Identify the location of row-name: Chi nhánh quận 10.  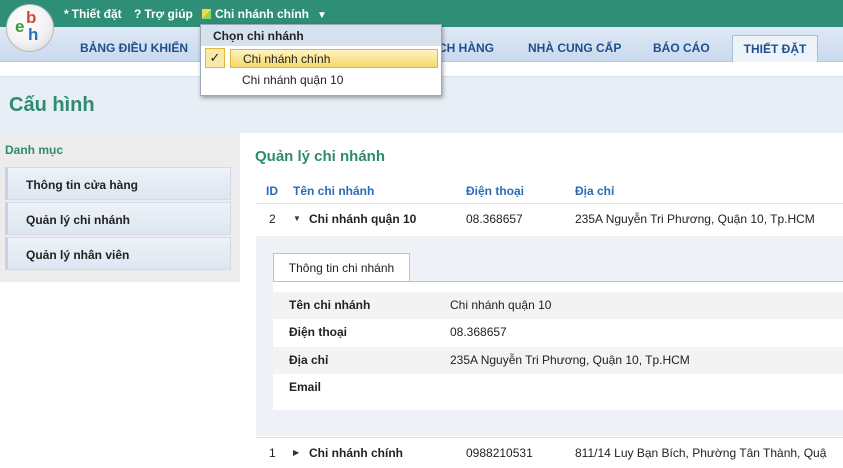
(363, 219).